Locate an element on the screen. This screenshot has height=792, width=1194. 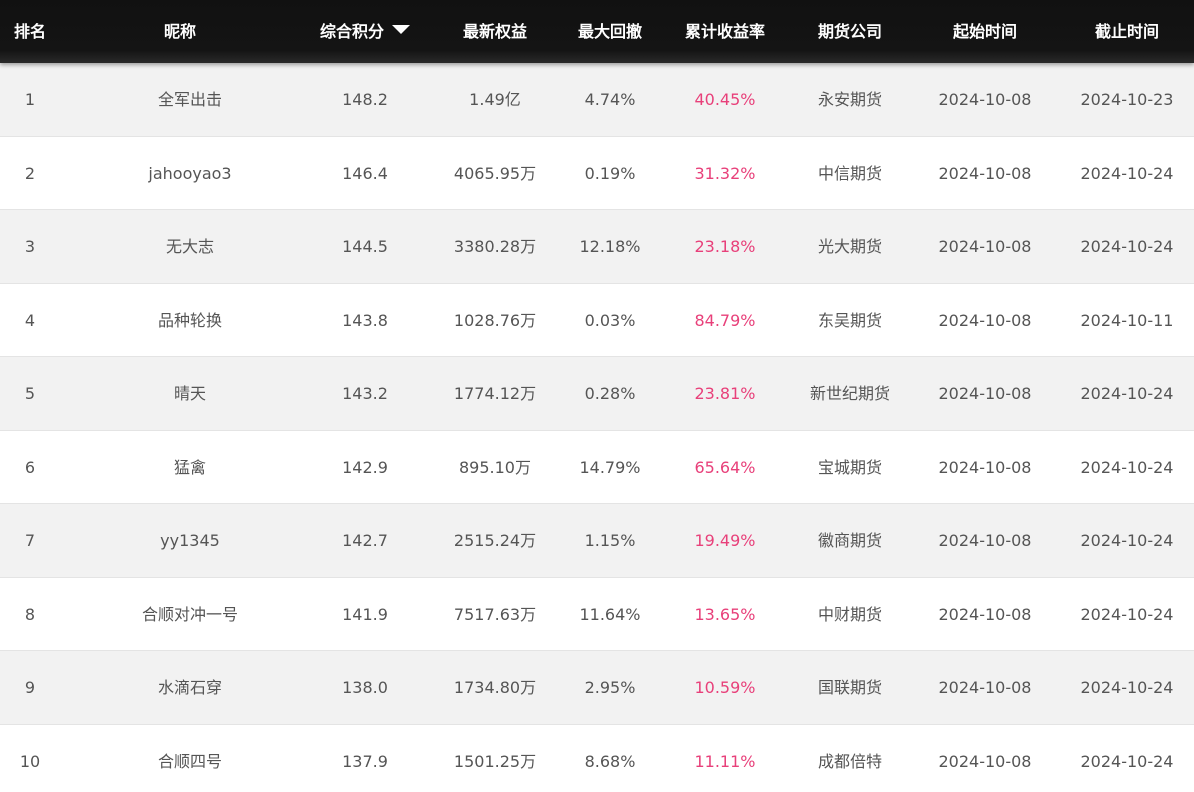
drawdown-cell: 14.79% is located at coordinates (610, 467).